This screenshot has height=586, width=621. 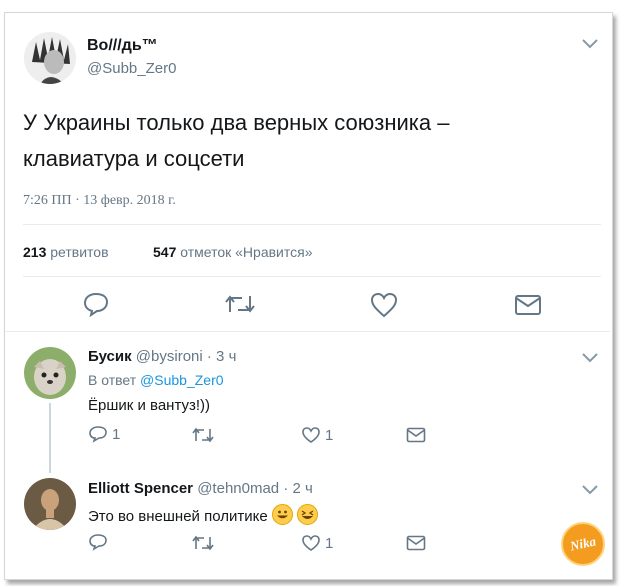 What do you see at coordinates (50, 438) in the screenshot?
I see `thread-line` at bounding box center [50, 438].